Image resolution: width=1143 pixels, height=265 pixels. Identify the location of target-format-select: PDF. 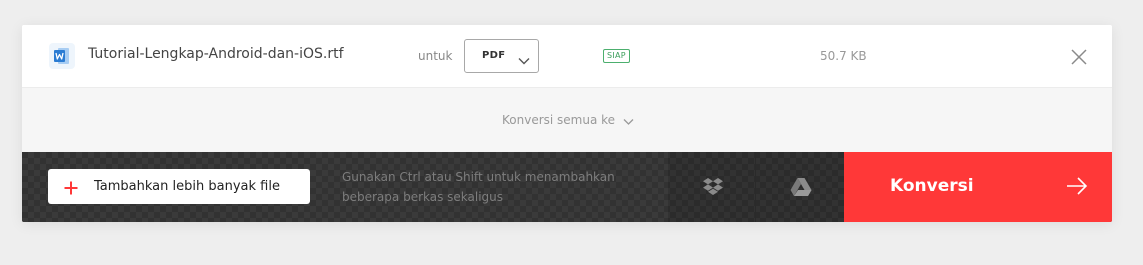
(501, 56).